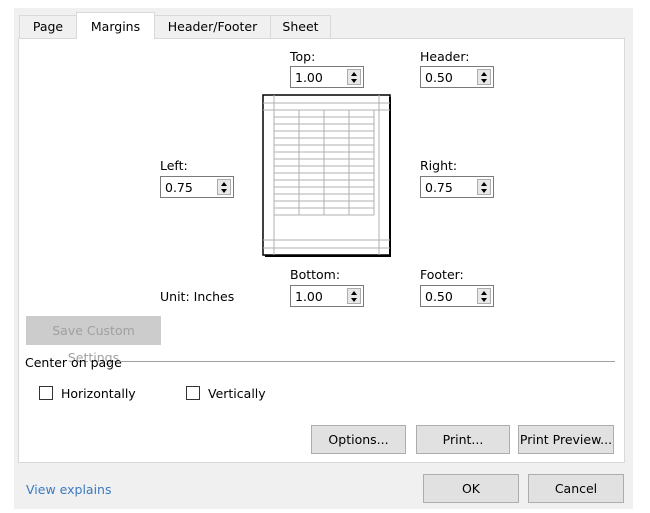  I want to click on header-label: Header:, so click(445, 56).